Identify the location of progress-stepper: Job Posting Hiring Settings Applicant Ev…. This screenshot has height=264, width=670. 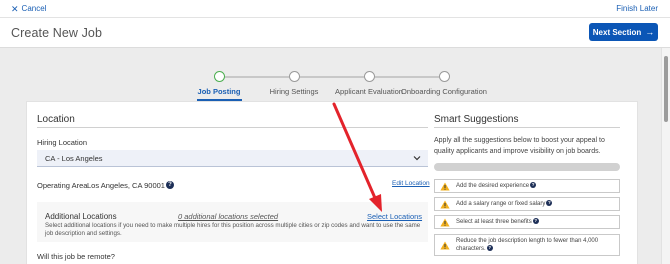
(350, 83).